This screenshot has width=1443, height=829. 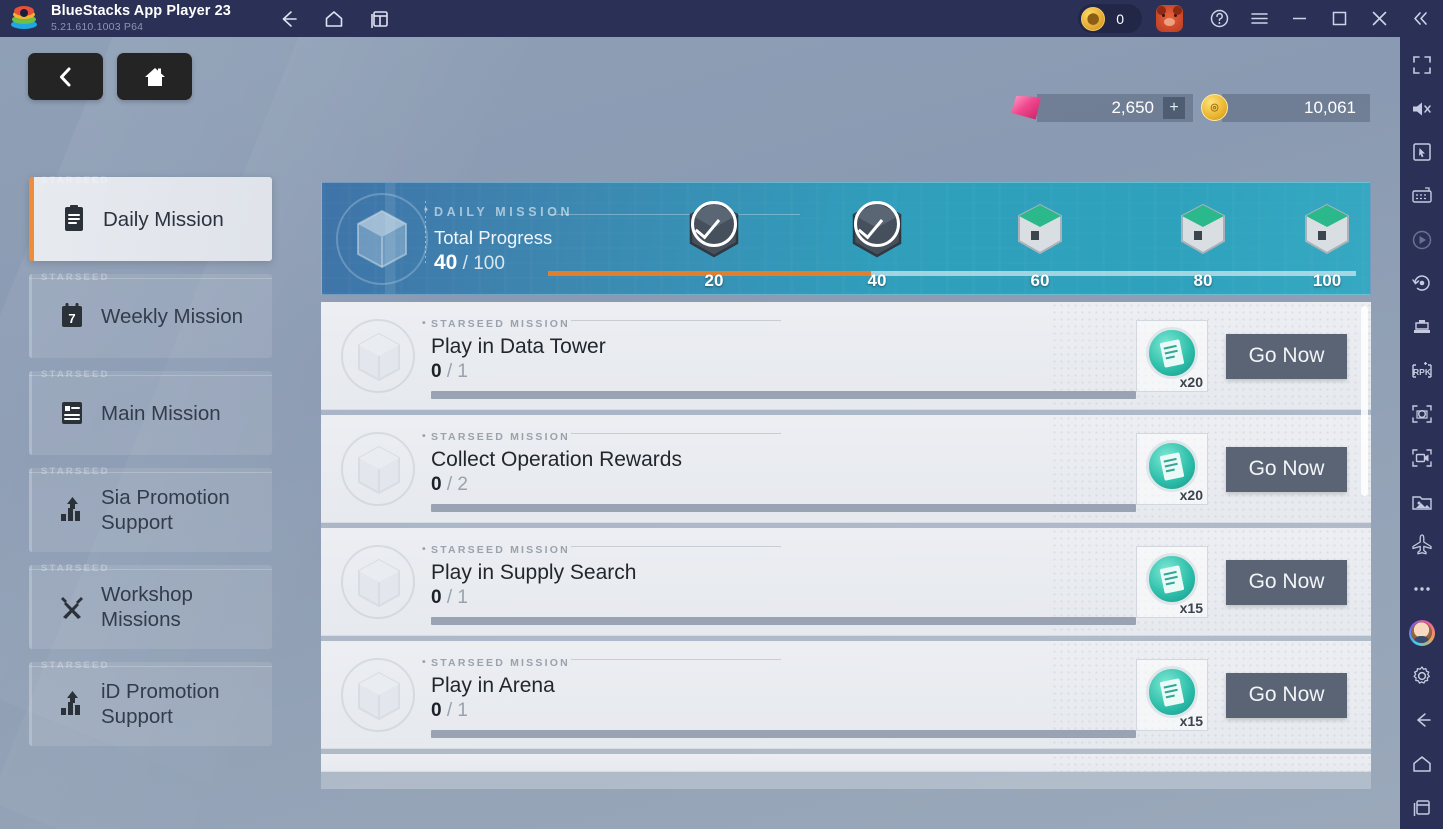 I want to click on fullscreen-icon, so click(x=1421, y=65).